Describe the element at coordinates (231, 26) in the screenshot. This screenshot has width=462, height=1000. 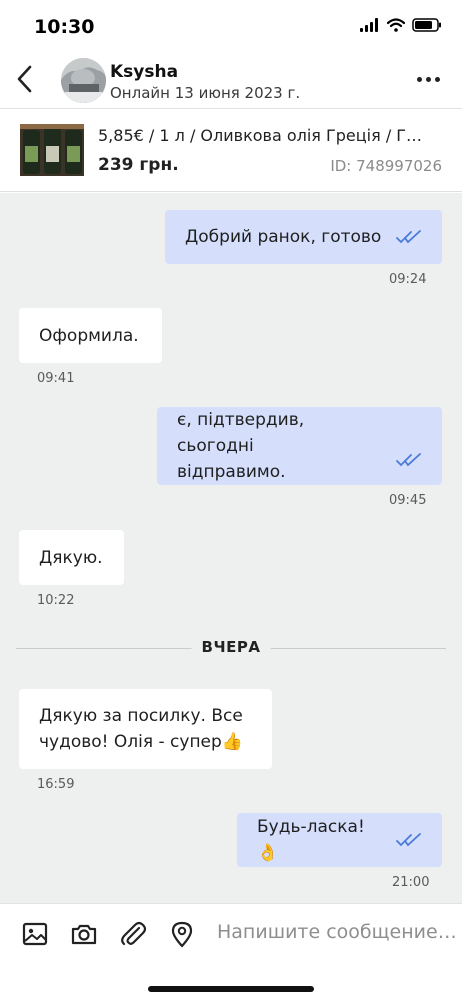
I see `status-bar: 10:30` at that location.